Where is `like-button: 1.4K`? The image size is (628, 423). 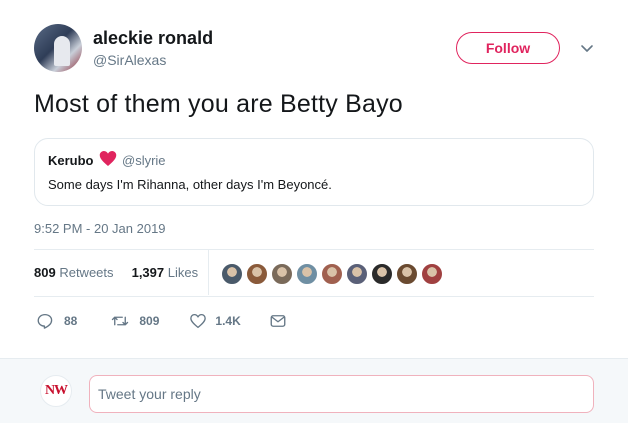
like-button: 1.4K is located at coordinates (215, 321).